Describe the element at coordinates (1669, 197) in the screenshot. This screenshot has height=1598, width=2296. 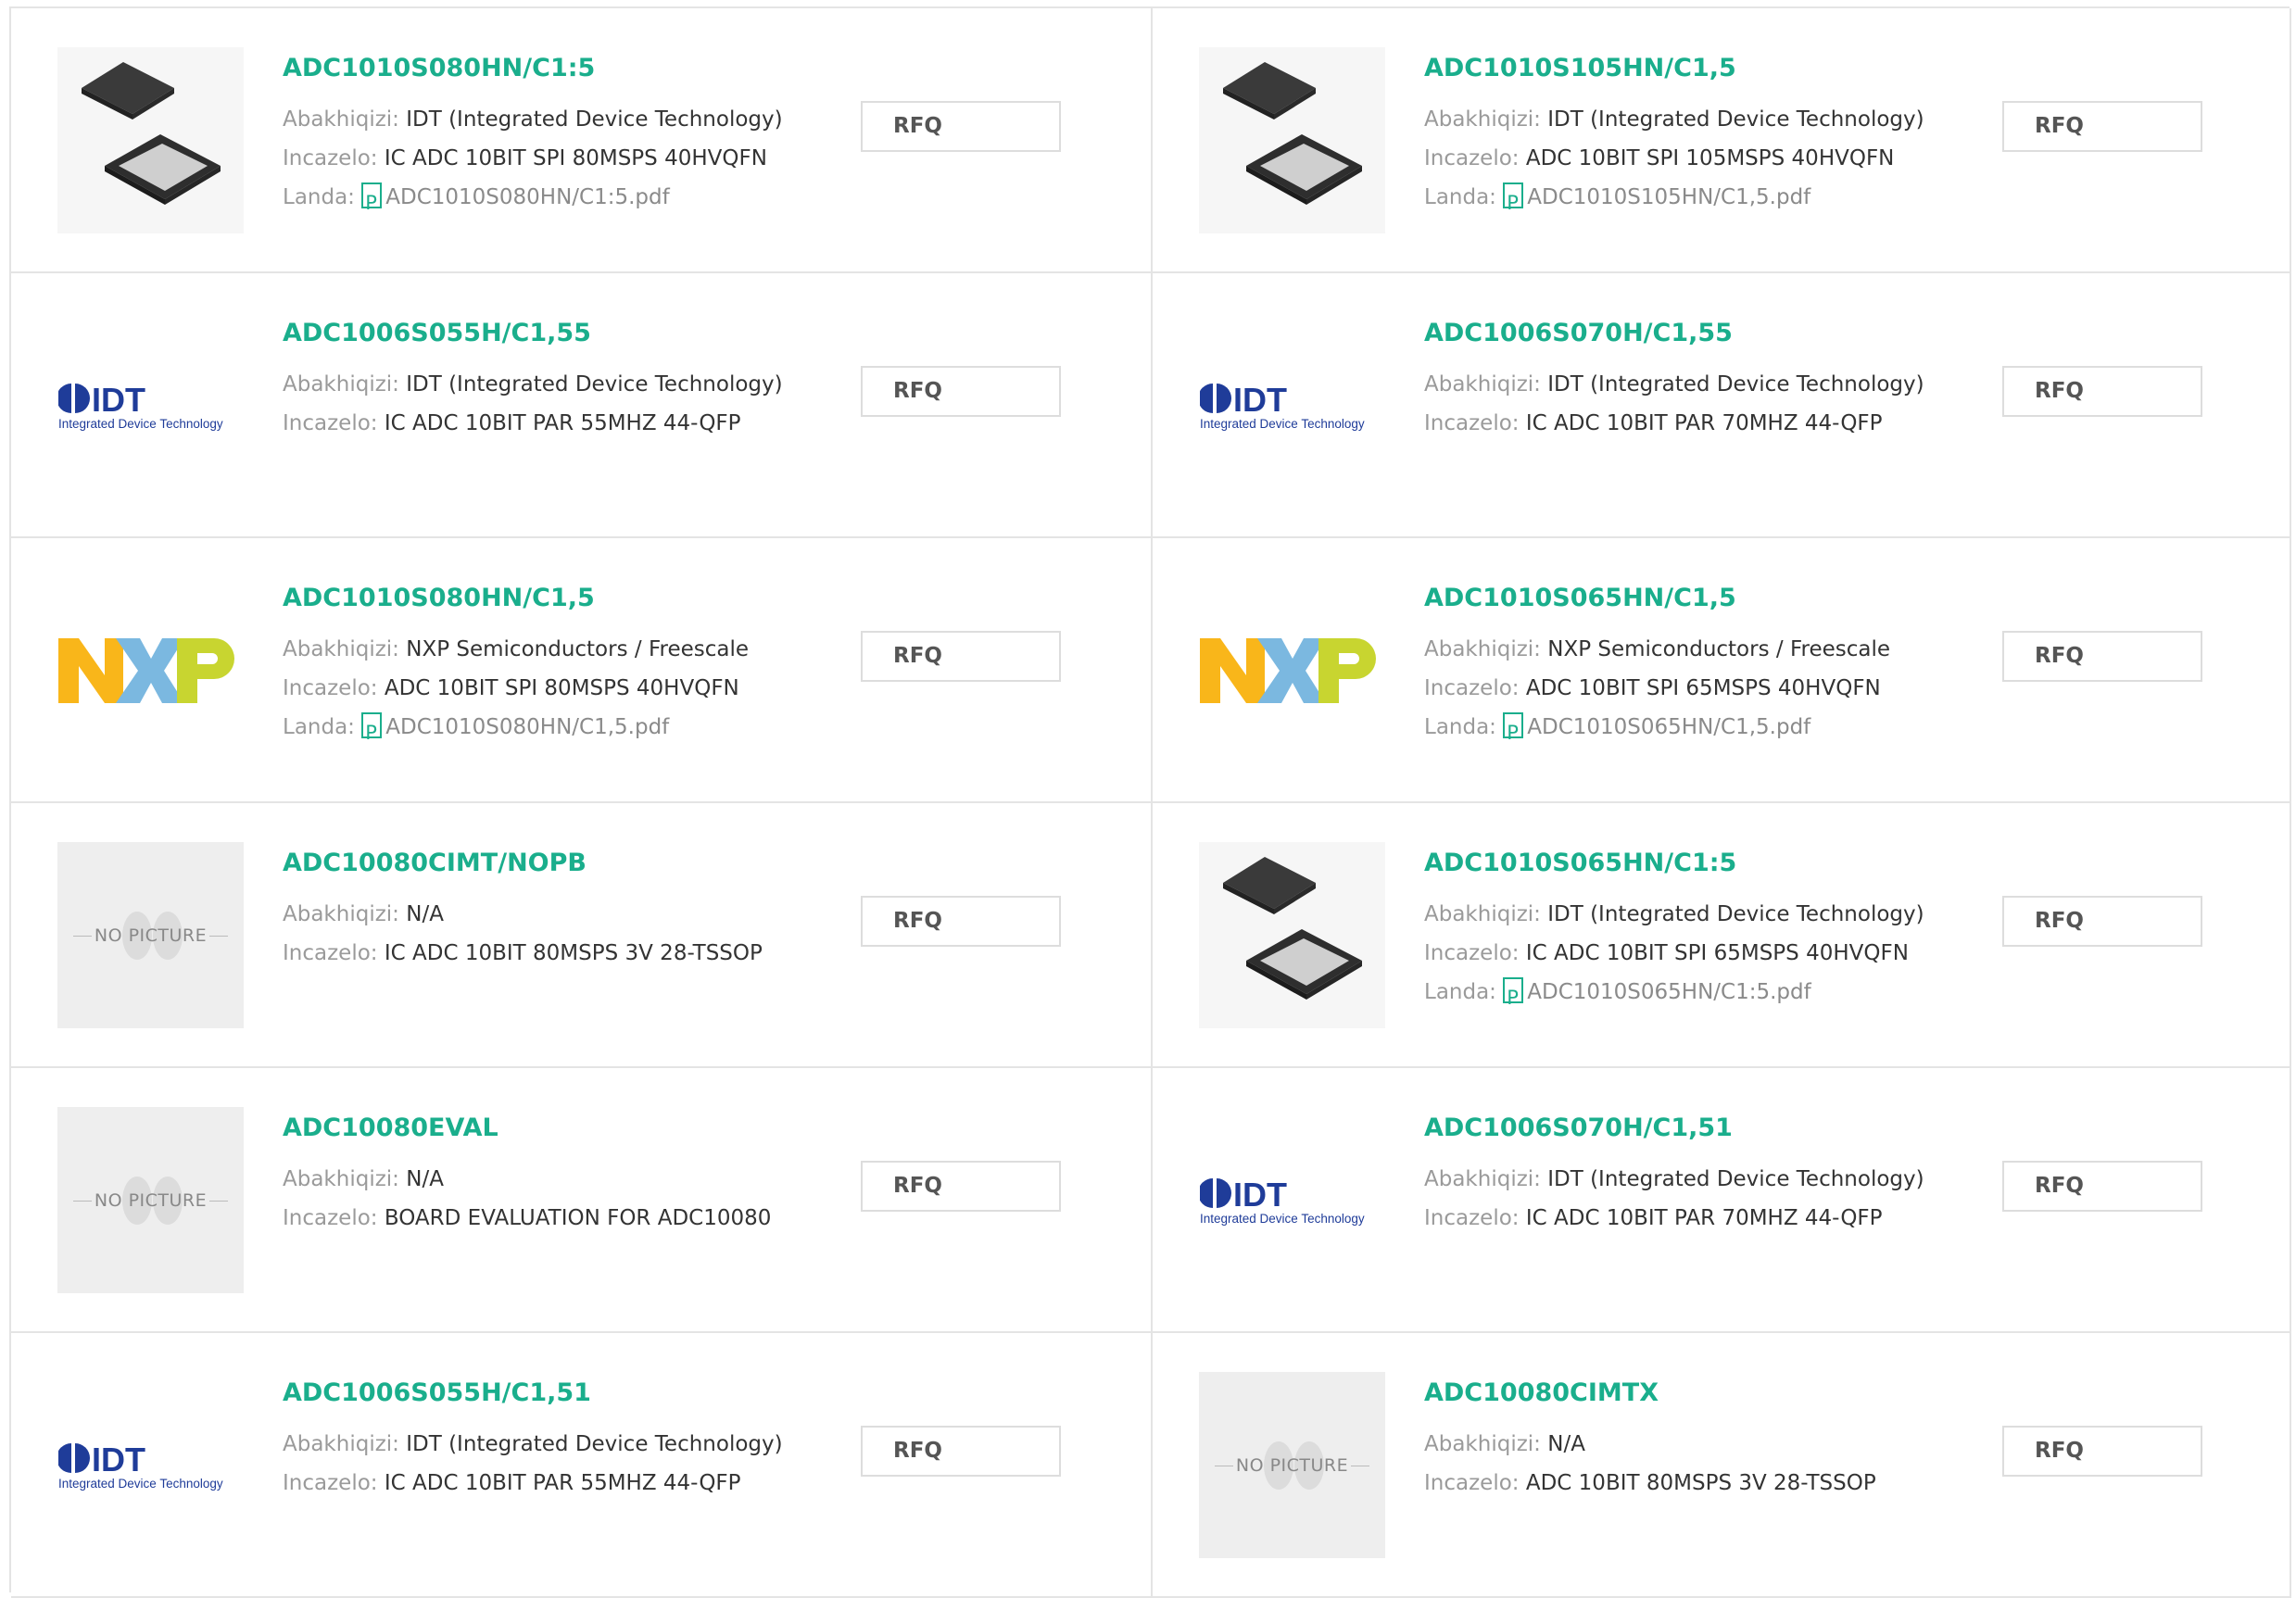
I see `datasheet-link: ADC1010S105HN/C1,5.pdf` at that location.